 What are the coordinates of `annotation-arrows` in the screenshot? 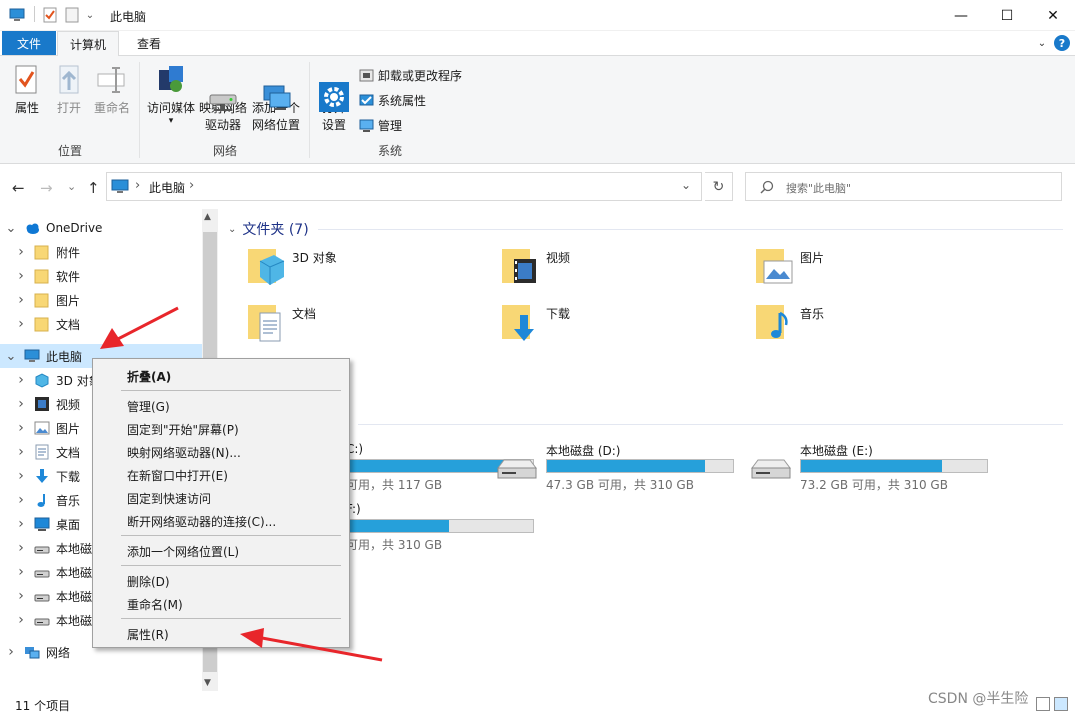 It's located at (241, 484).